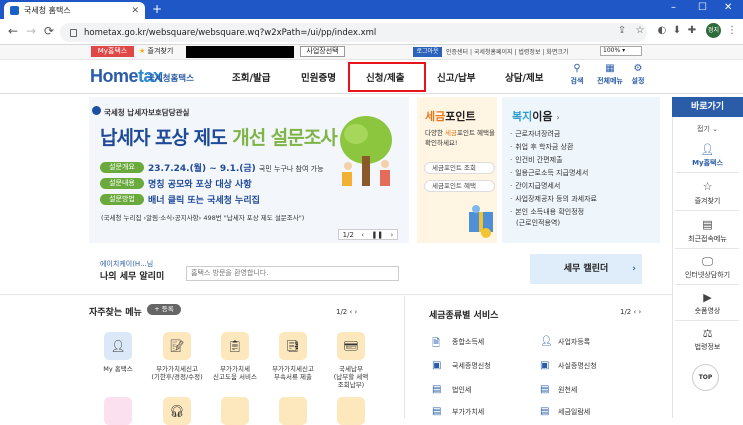 The height and width of the screenshot is (425, 743). Describe the element at coordinates (577, 366) in the screenshot. I see `tax-service-item: 사실증명신청` at that location.